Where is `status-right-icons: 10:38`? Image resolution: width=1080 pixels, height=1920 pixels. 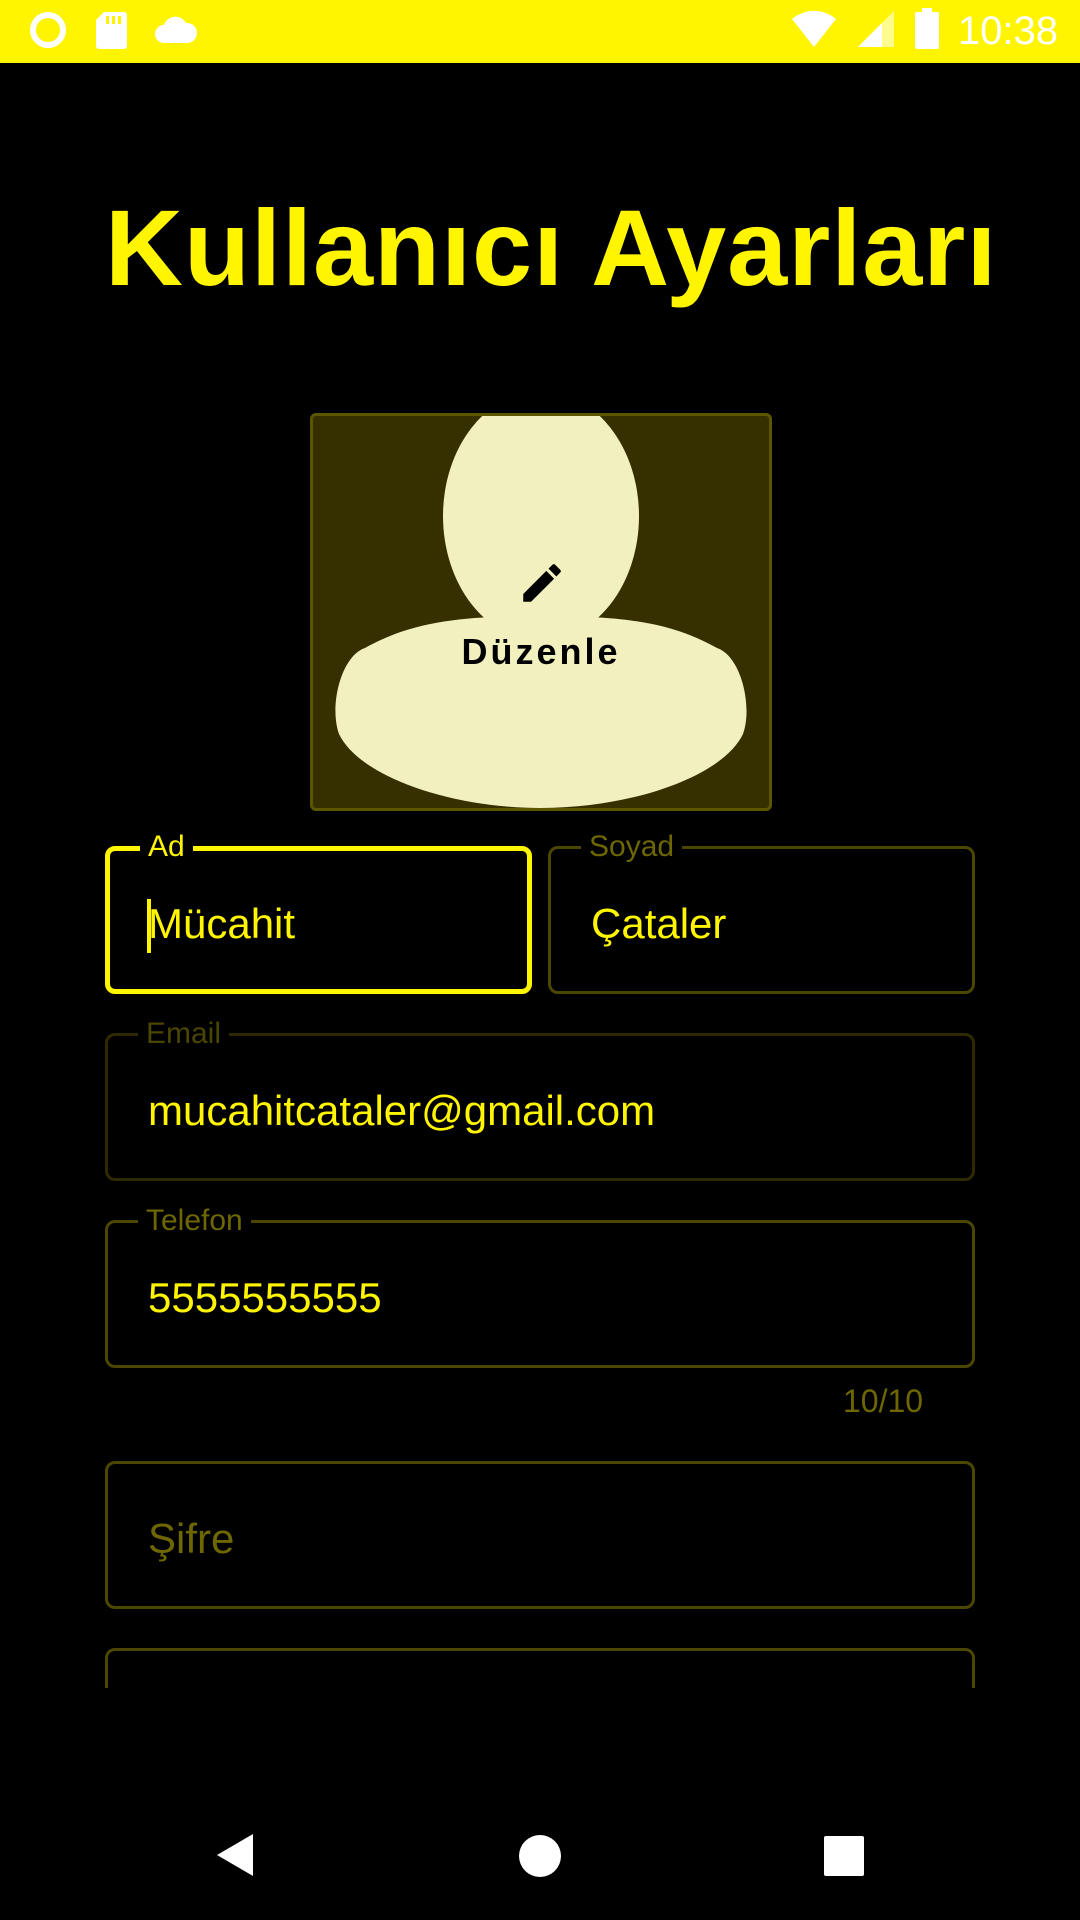 status-right-icons: 10:38 is located at coordinates (924, 31).